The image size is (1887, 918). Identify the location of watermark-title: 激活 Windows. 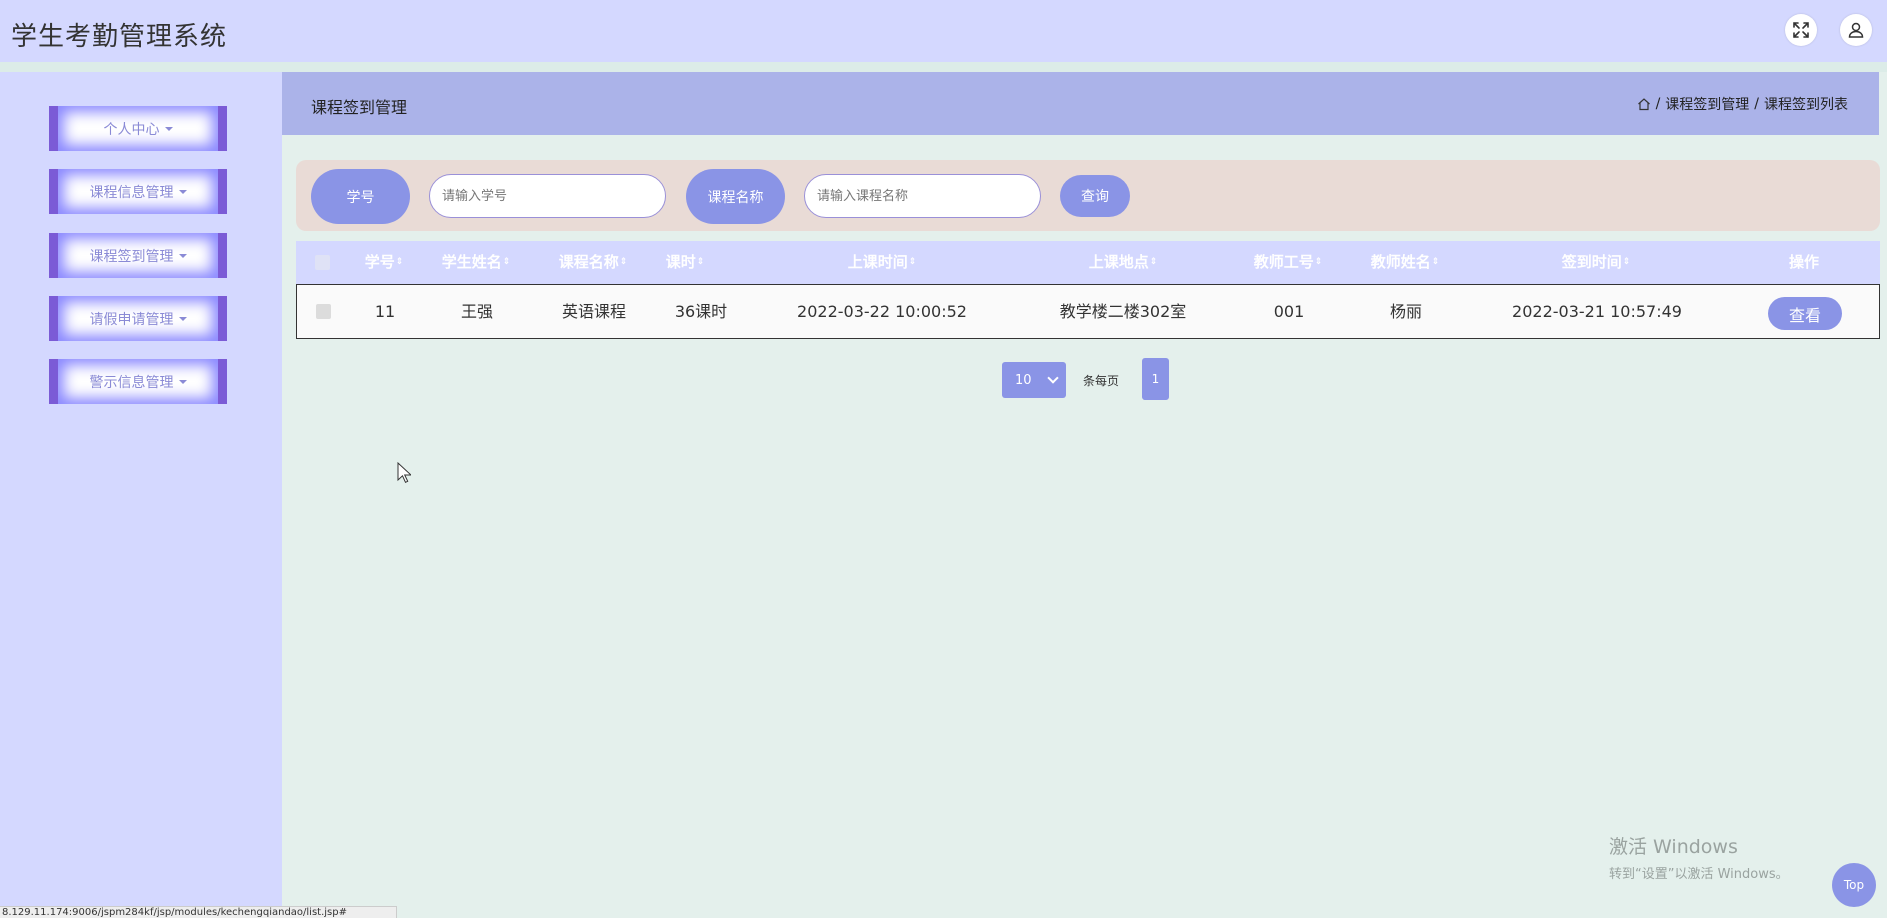
(1673, 847).